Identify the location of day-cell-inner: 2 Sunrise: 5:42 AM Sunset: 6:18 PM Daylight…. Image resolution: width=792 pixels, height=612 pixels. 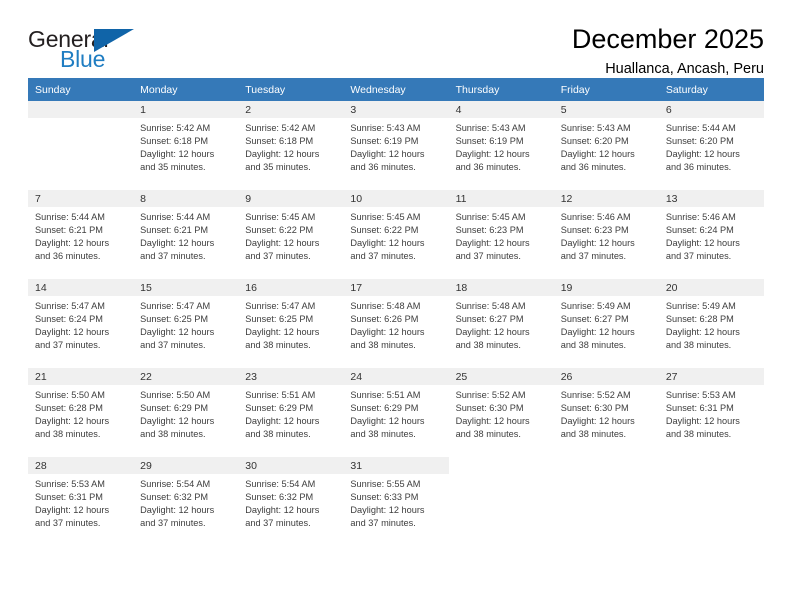
(291, 145).